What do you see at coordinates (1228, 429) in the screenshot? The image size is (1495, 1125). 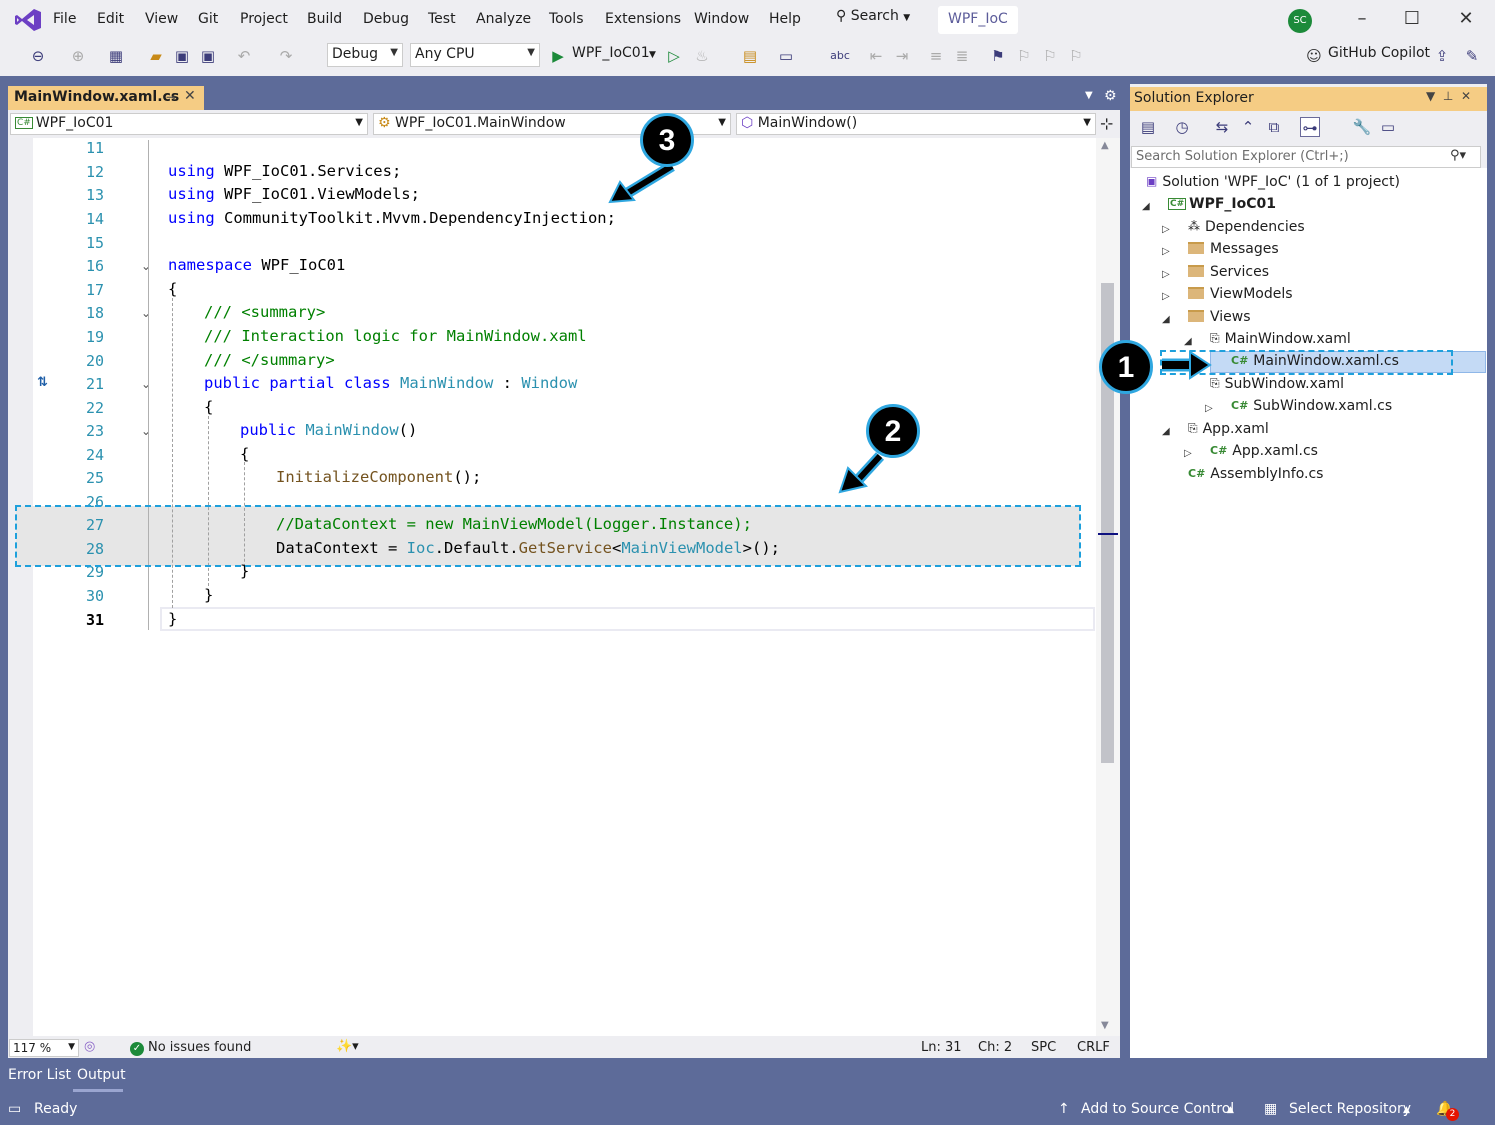 I see `tree-item-app-xaml: ⎘ App.xaml` at bounding box center [1228, 429].